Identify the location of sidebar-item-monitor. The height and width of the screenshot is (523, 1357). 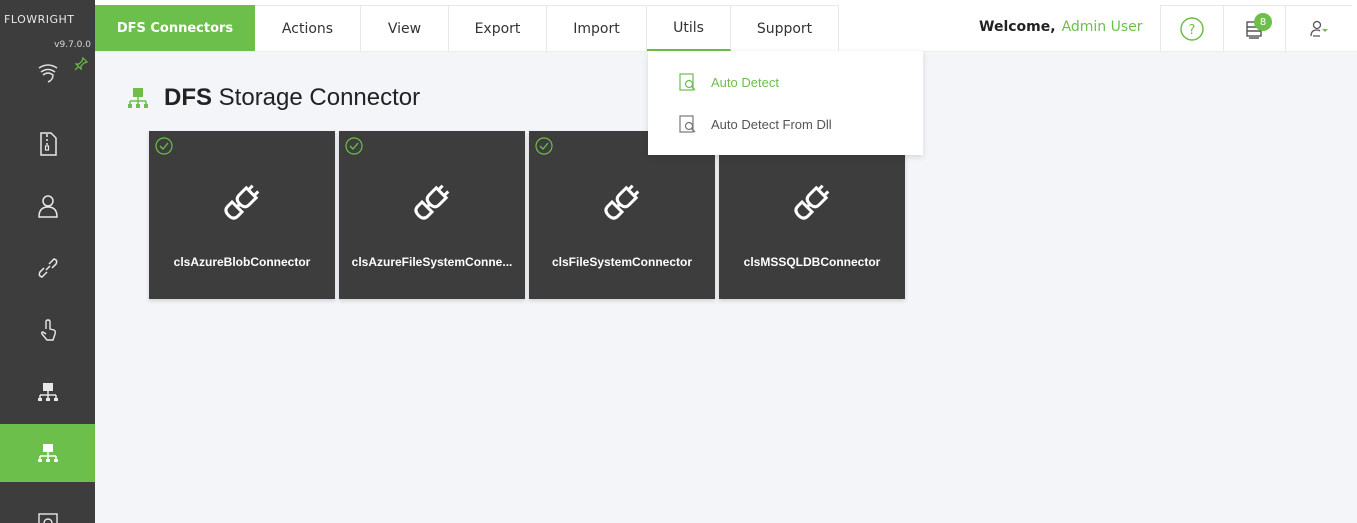
(47, 81).